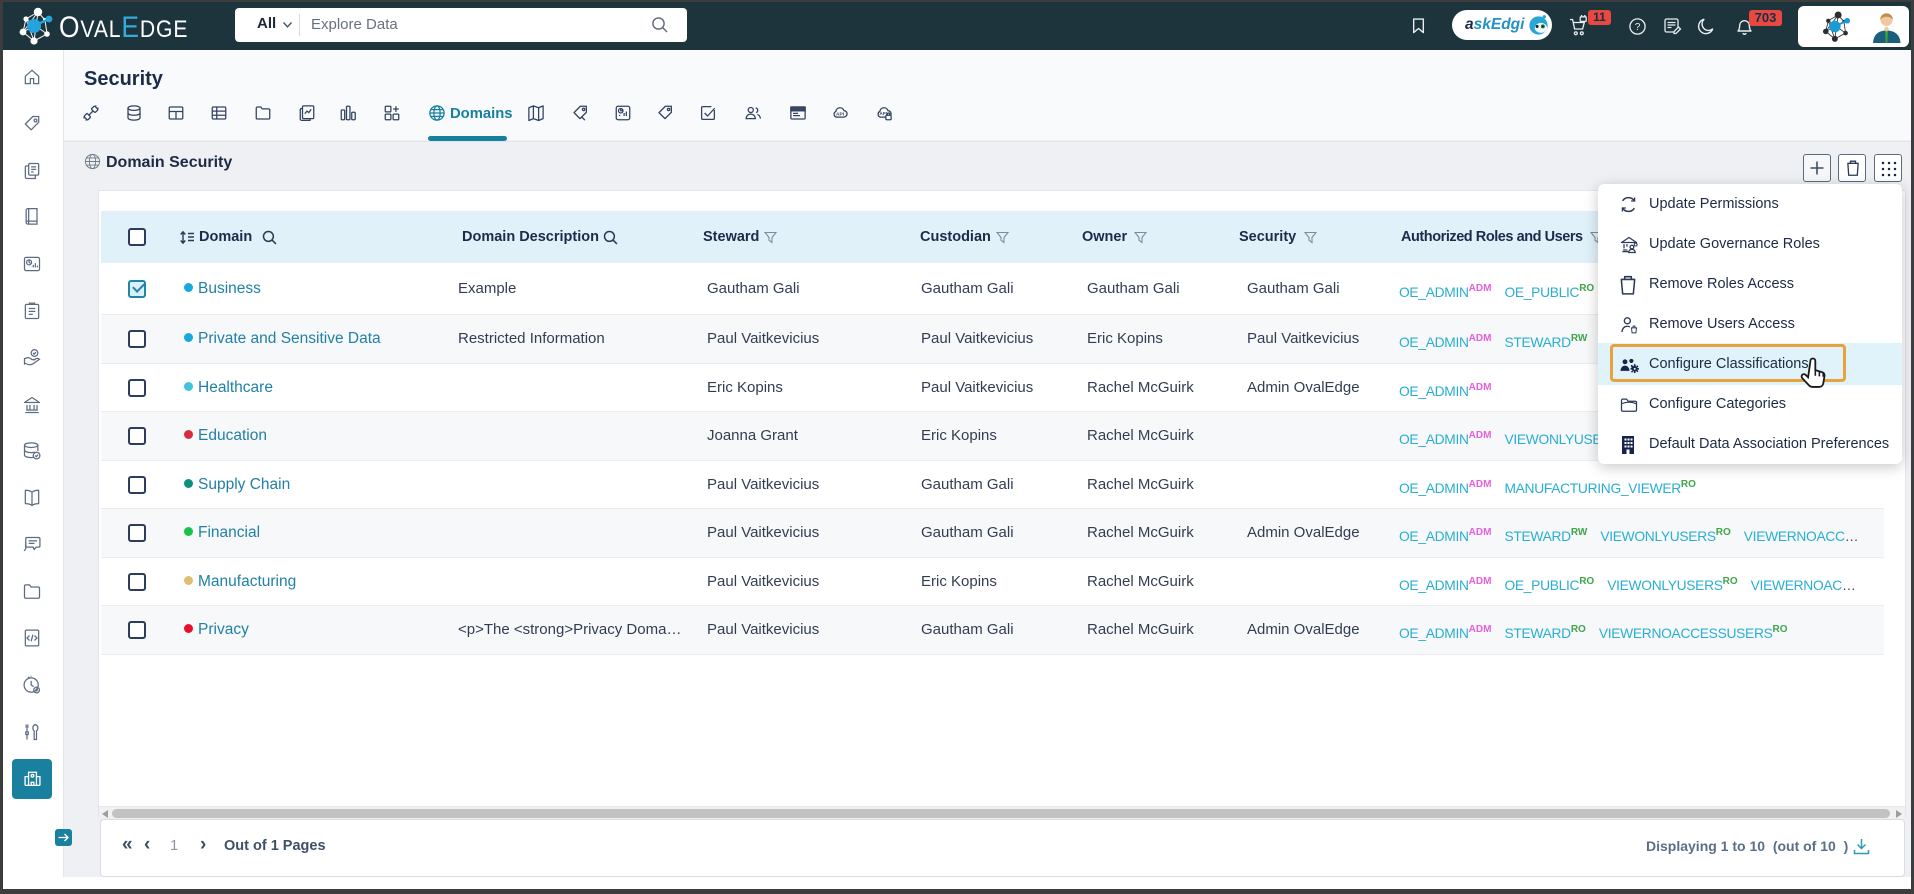 This screenshot has width=1914, height=894. Describe the element at coordinates (840, 114) in the screenshot. I see `svg-text: API` at that location.